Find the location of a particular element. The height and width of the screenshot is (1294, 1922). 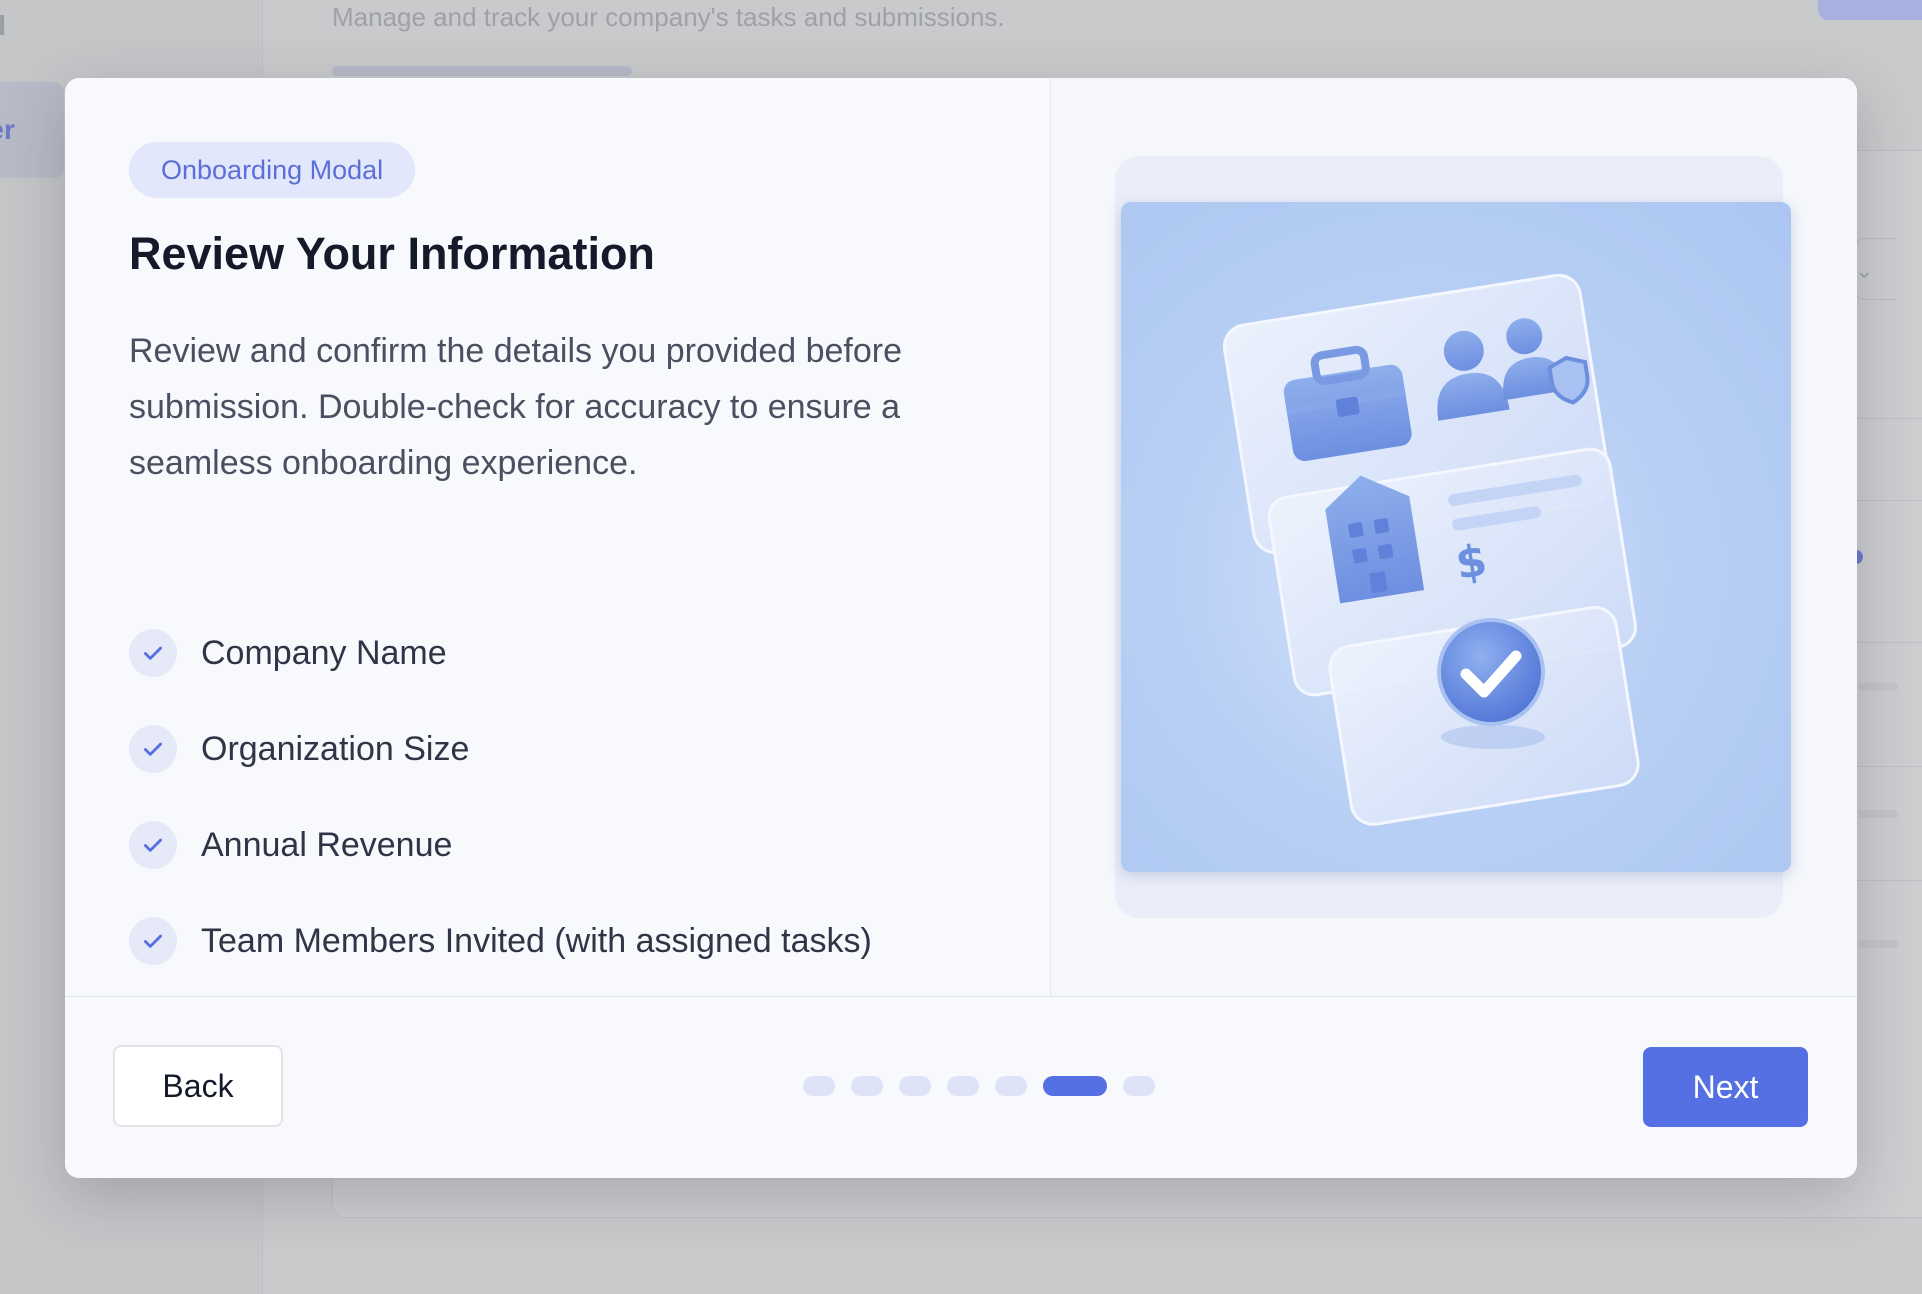

checklist-item-label: Organization Size is located at coordinates (335, 748).